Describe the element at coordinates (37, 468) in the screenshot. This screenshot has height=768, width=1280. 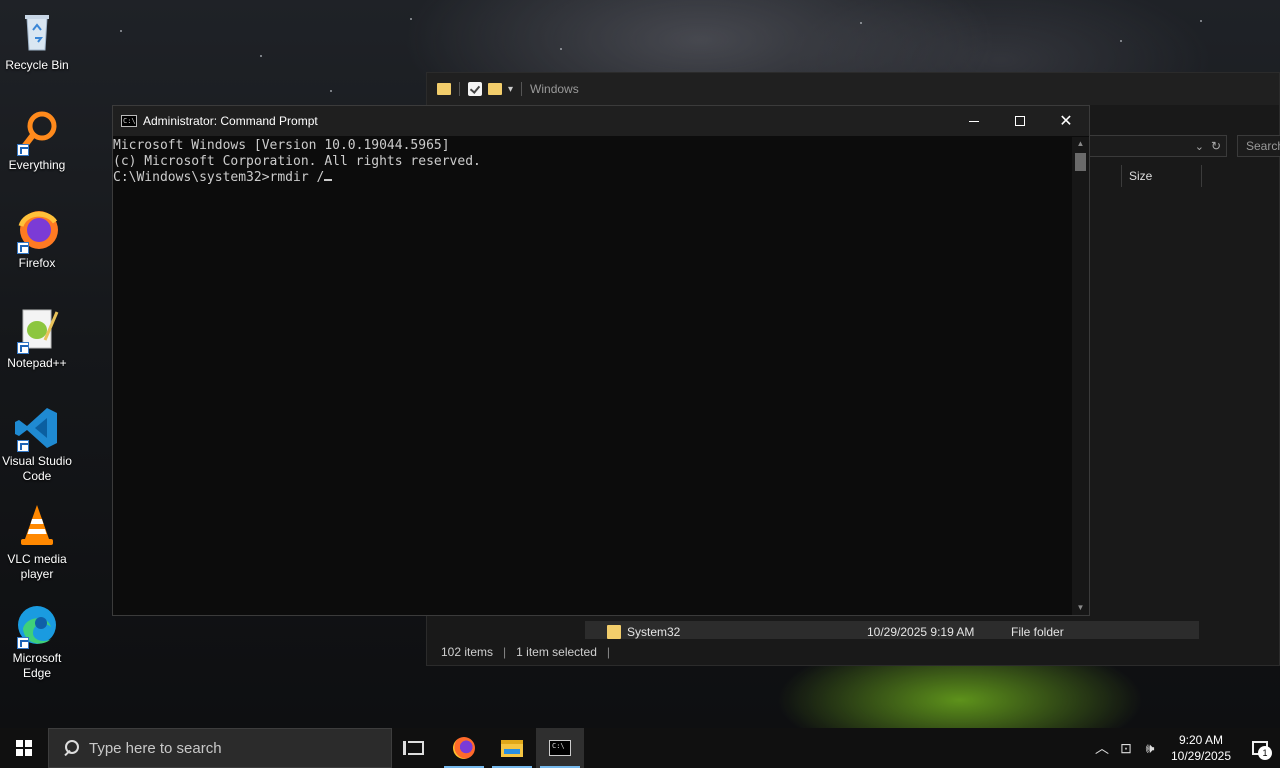
I see `desktop-icon-label: Visual Studio Code` at that location.